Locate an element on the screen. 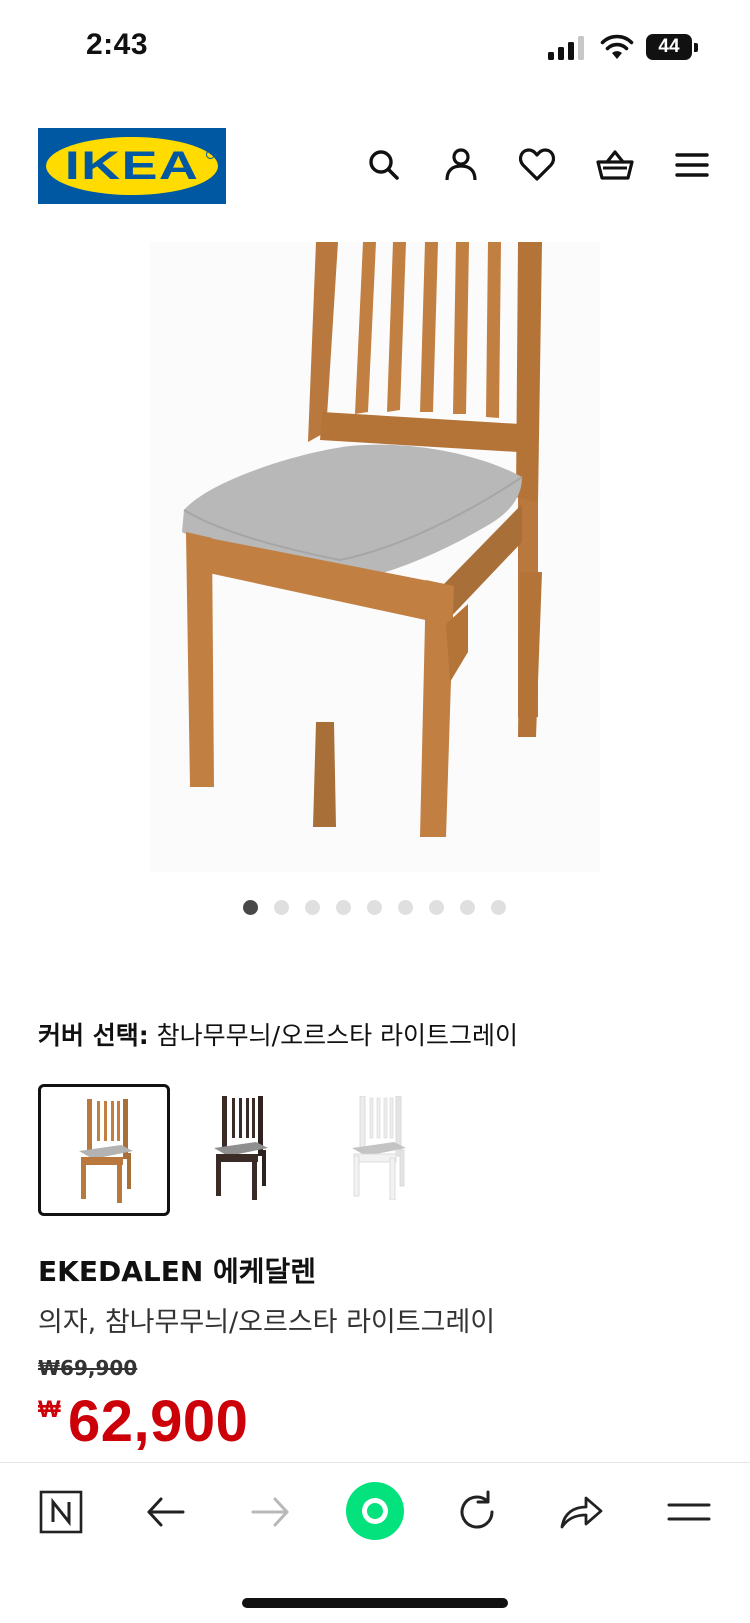 The height and width of the screenshot is (1623, 750). cart-icon is located at coordinates (615, 165).